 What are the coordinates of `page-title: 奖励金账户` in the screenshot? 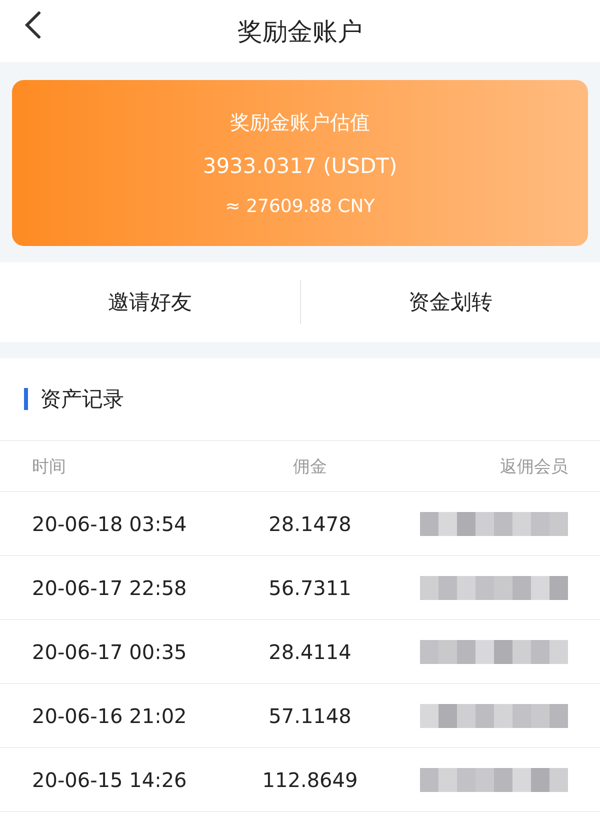 It's located at (300, 32).